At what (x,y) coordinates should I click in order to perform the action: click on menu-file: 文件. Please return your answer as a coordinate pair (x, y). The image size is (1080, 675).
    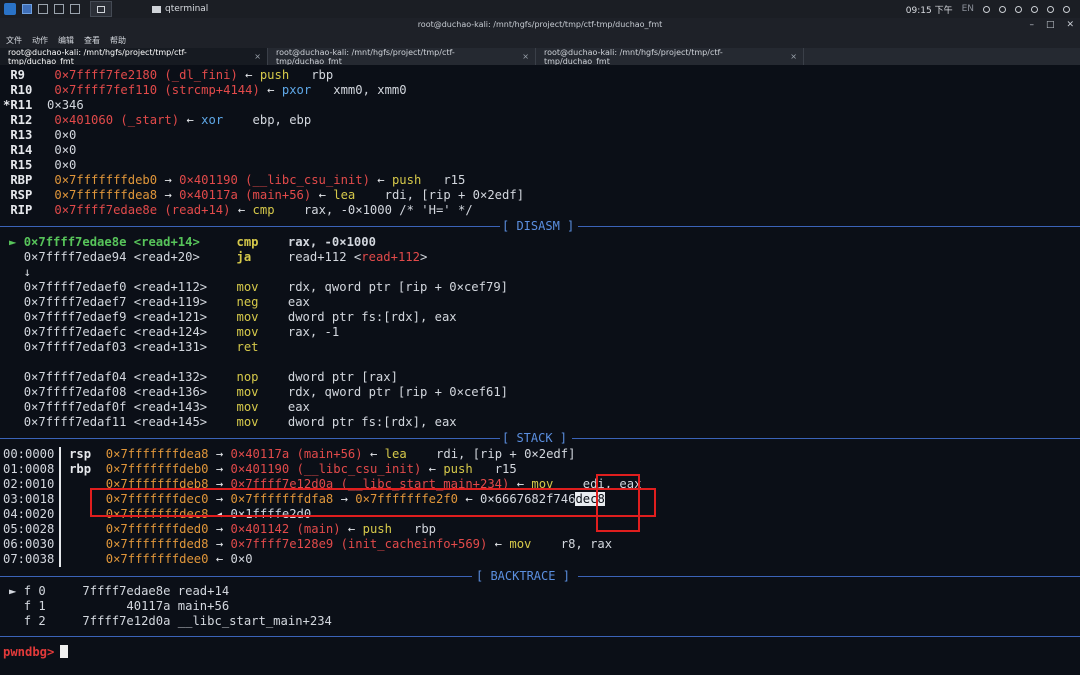
    Looking at the image, I should click on (14, 40).